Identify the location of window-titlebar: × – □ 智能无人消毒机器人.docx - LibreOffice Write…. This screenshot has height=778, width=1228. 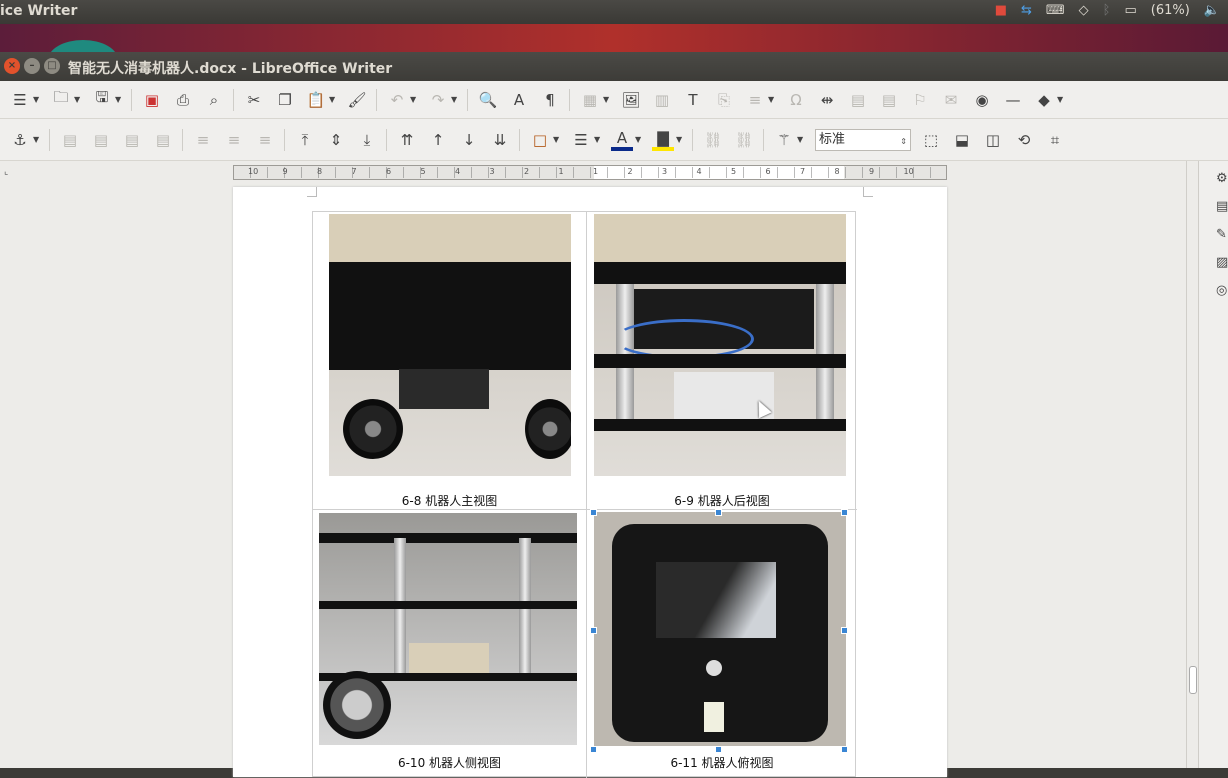
(614, 66).